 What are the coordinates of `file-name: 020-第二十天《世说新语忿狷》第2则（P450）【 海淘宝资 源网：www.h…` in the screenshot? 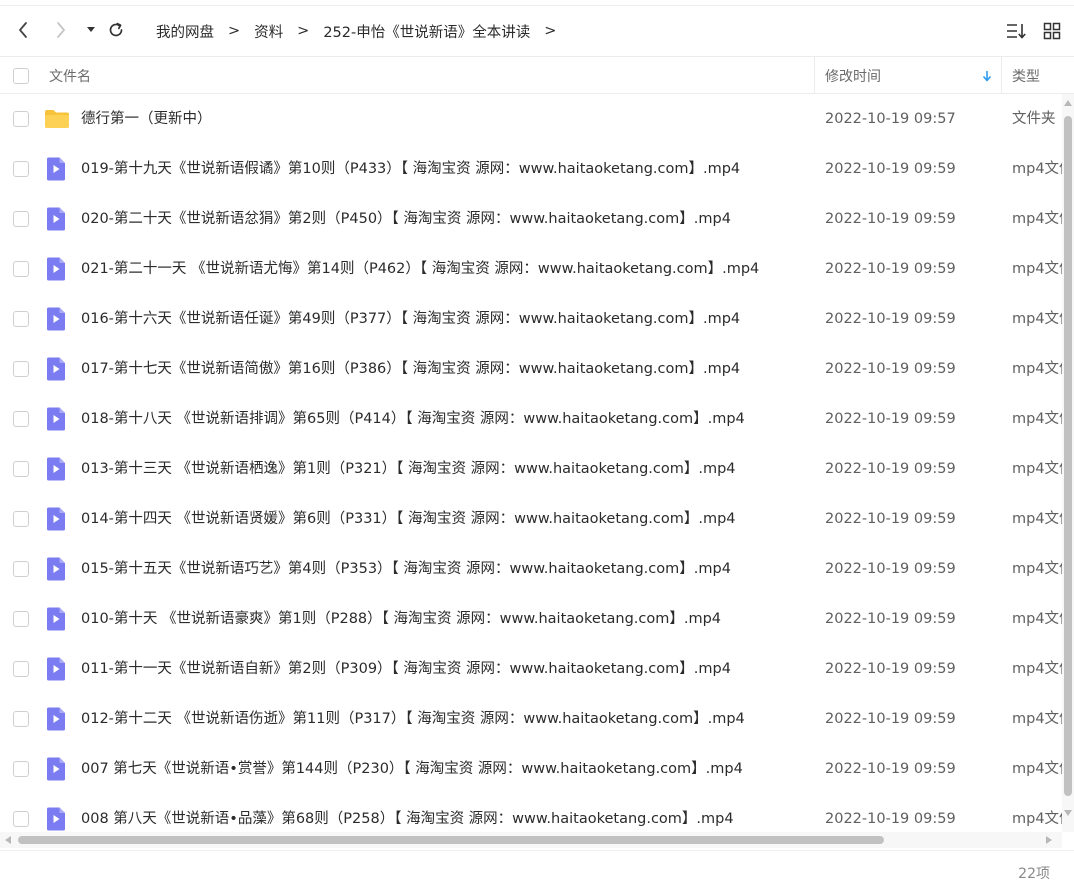 It's located at (406, 219).